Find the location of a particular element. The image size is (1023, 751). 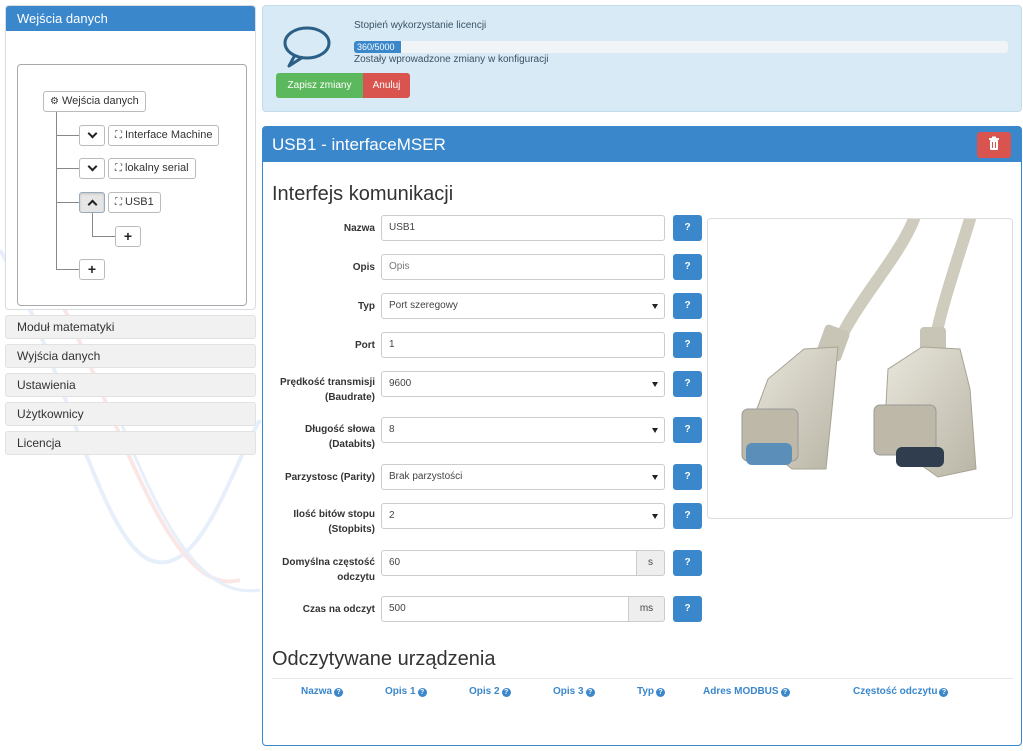

column-header-type: Typ? is located at coordinates (651, 691).